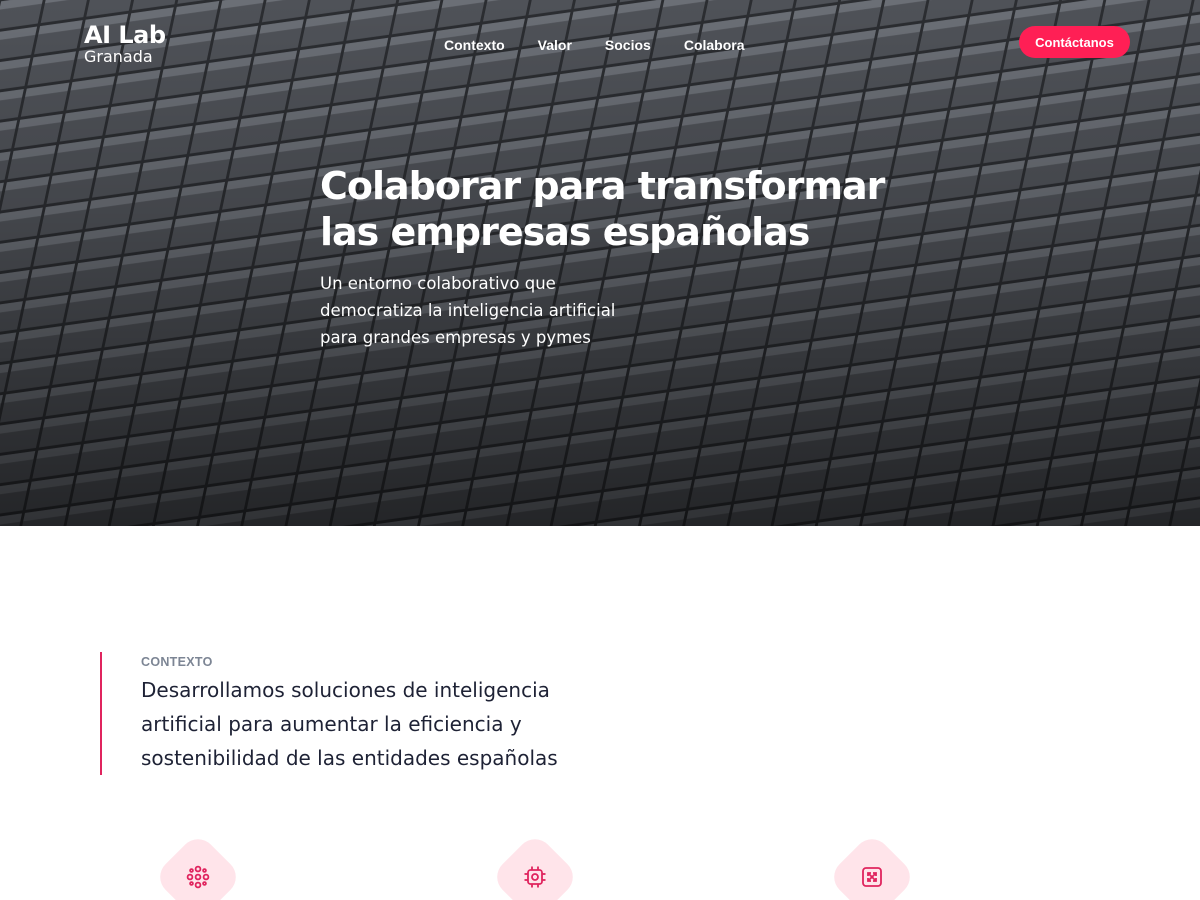 This screenshot has width=1200, height=900. What do you see at coordinates (555, 45) in the screenshot?
I see `nav-link-valor: Valor` at bounding box center [555, 45].